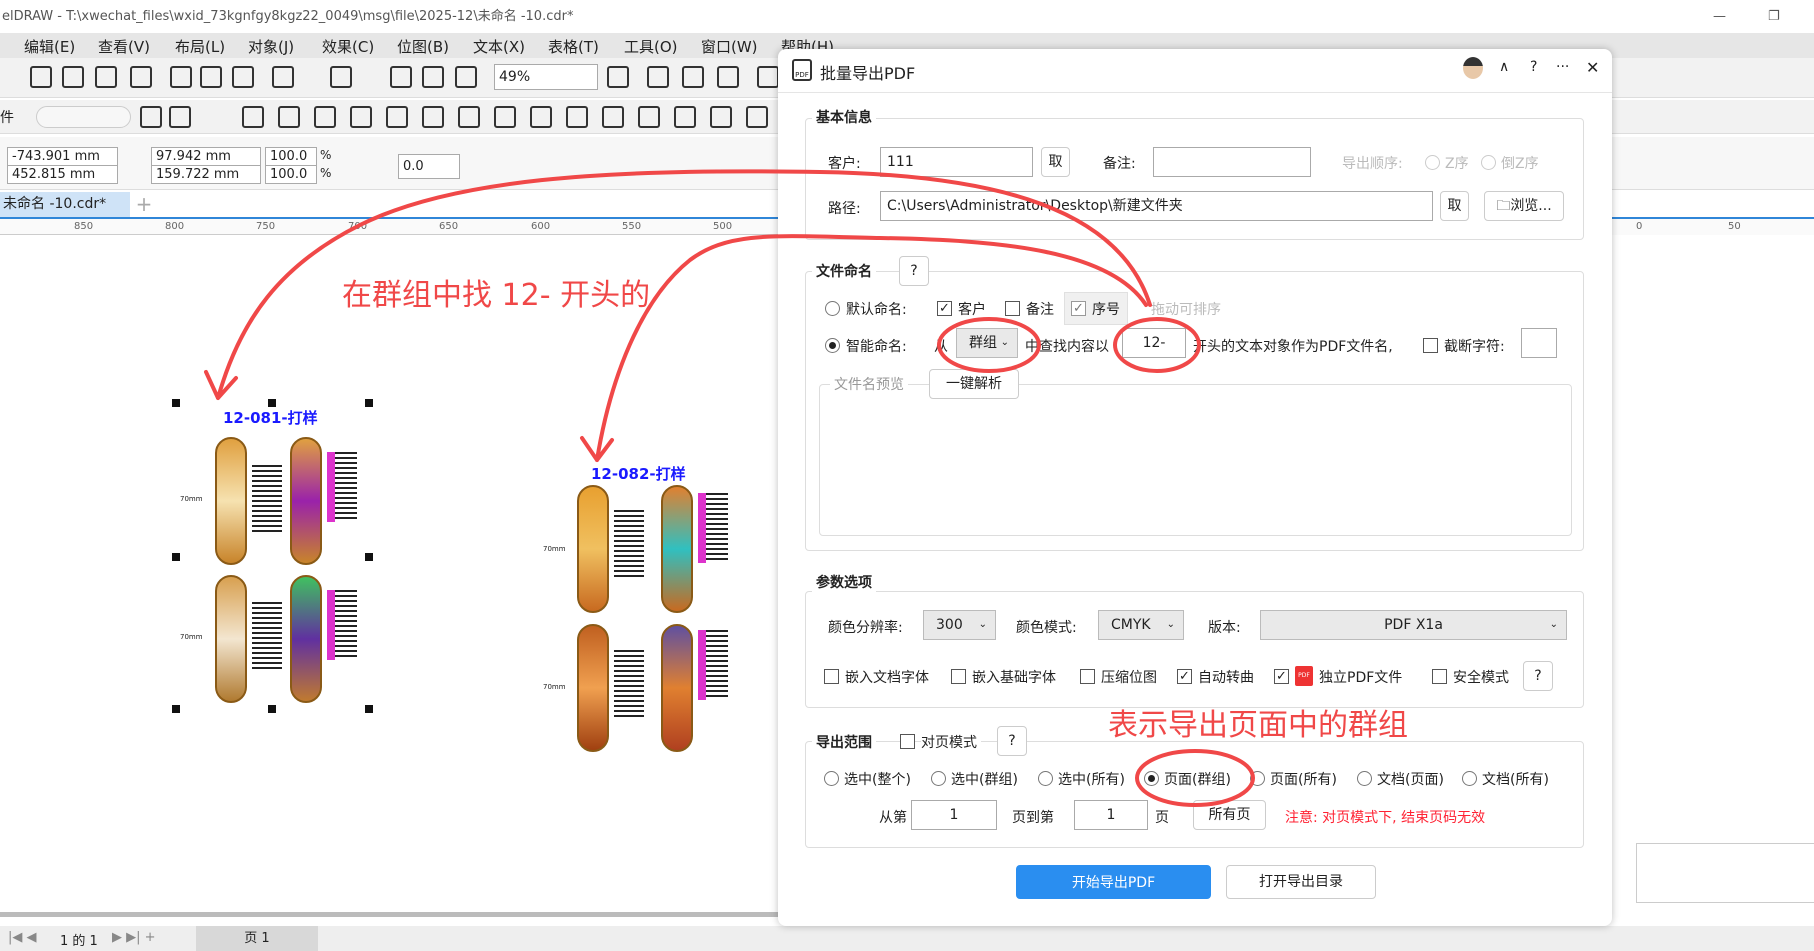 Image resolution: width=1814 pixels, height=951 pixels. What do you see at coordinates (577, 117) in the screenshot?
I see `roll-icon` at bounding box center [577, 117].